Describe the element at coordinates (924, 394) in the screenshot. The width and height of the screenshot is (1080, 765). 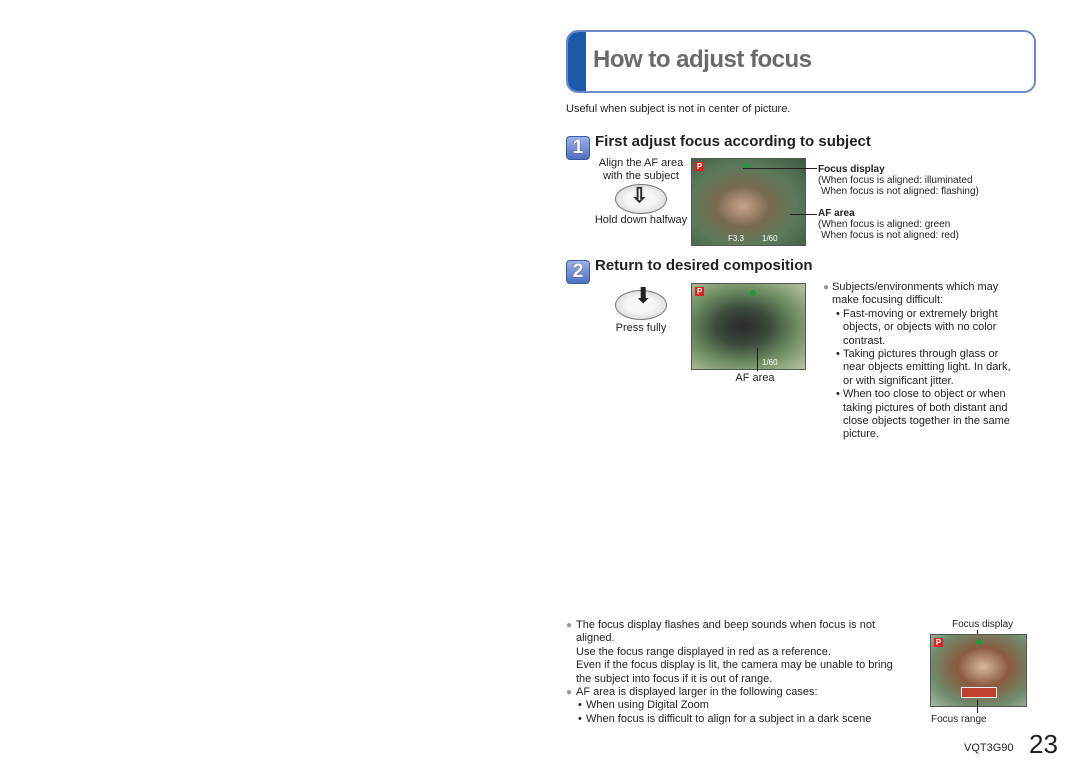
I see `list-line: When too close to object or when` at that location.